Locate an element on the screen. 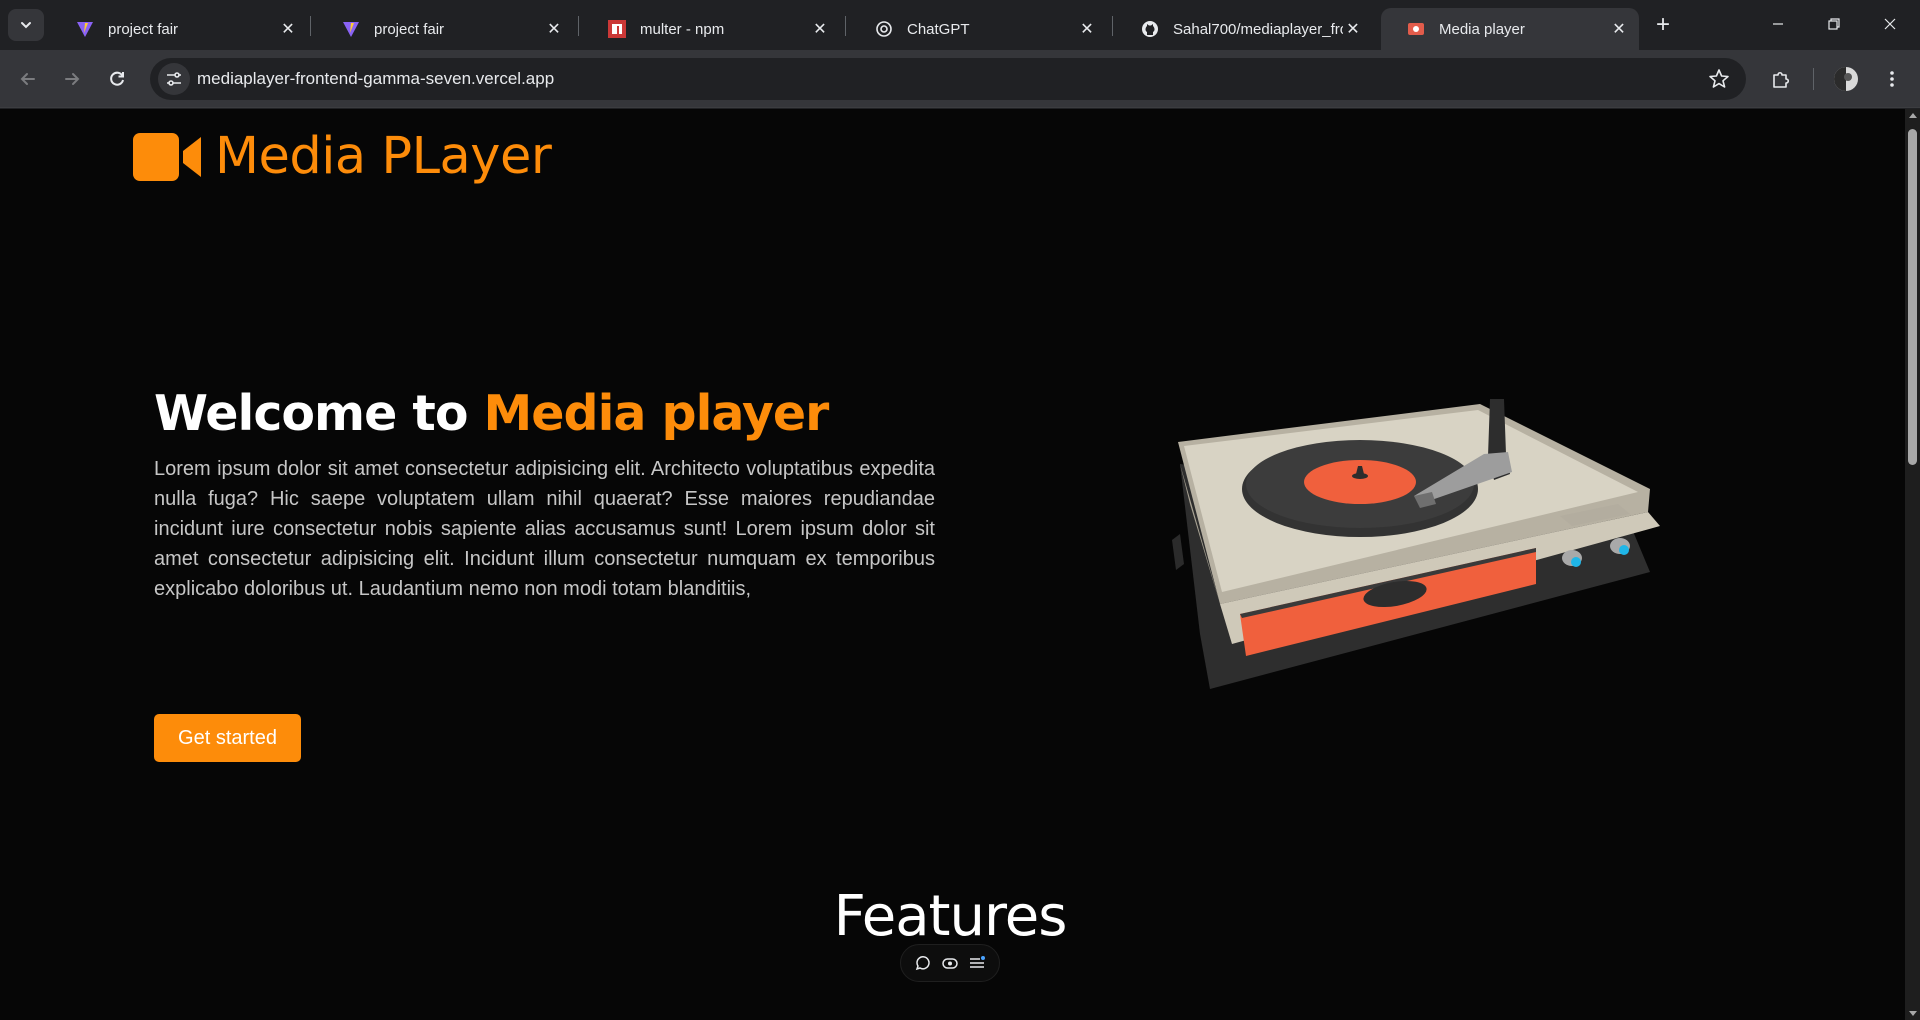 This screenshot has height=1020, width=1920. site-info-button is located at coordinates (174, 79).